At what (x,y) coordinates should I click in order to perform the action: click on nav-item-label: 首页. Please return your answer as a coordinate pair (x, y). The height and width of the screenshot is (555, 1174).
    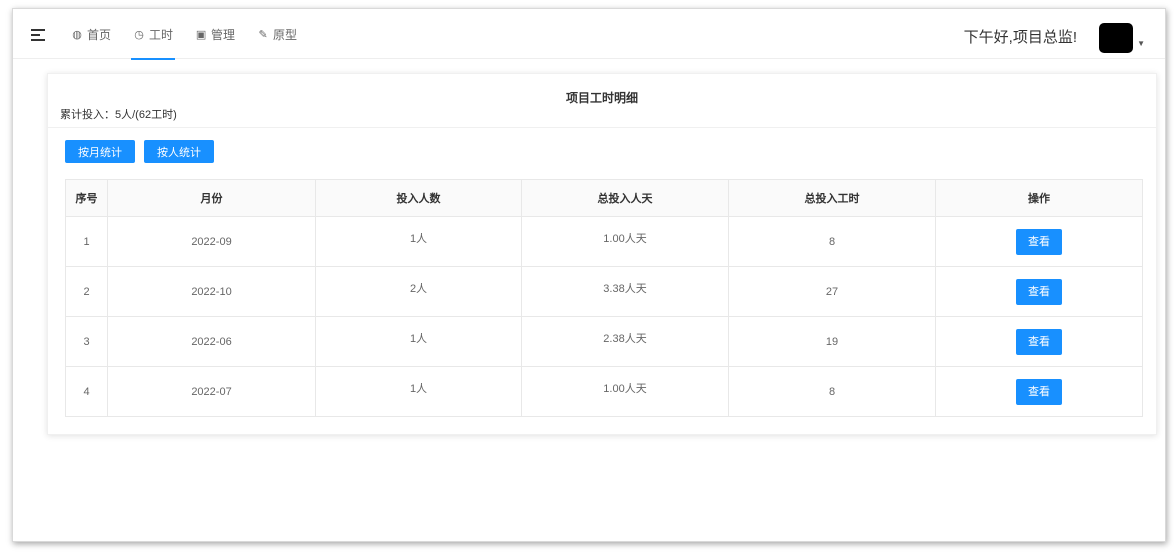
    Looking at the image, I should click on (99, 34).